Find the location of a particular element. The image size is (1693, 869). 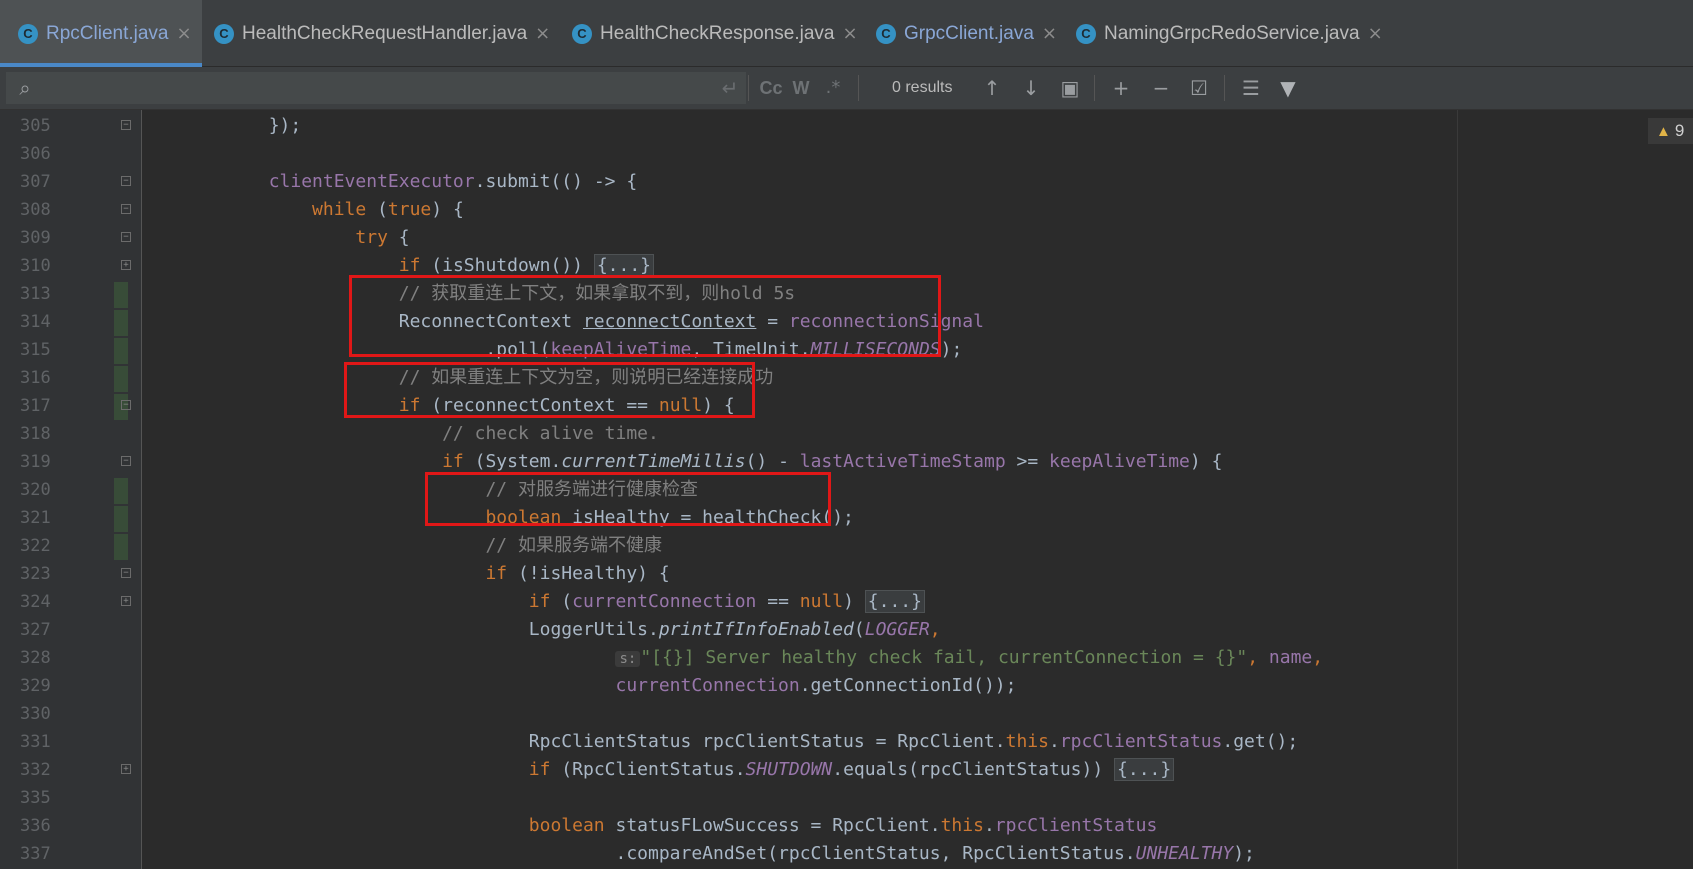

tab-label: HealthCheckRequestHandler.java is located at coordinates (385, 33).